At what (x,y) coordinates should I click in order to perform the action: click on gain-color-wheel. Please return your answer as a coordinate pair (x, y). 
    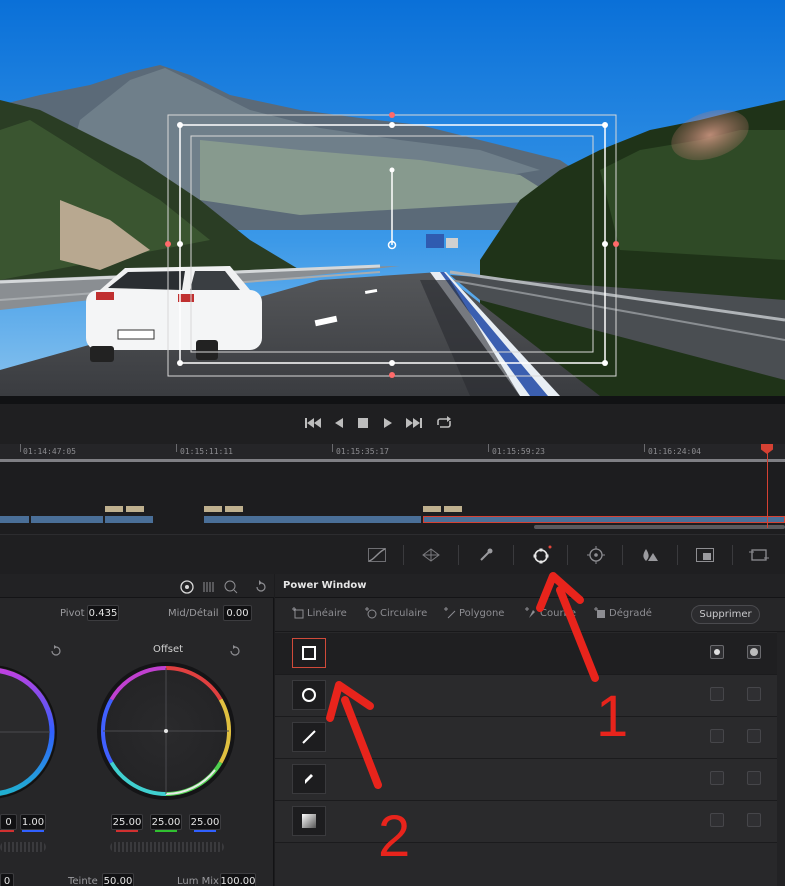
    Looking at the image, I should click on (30, 730).